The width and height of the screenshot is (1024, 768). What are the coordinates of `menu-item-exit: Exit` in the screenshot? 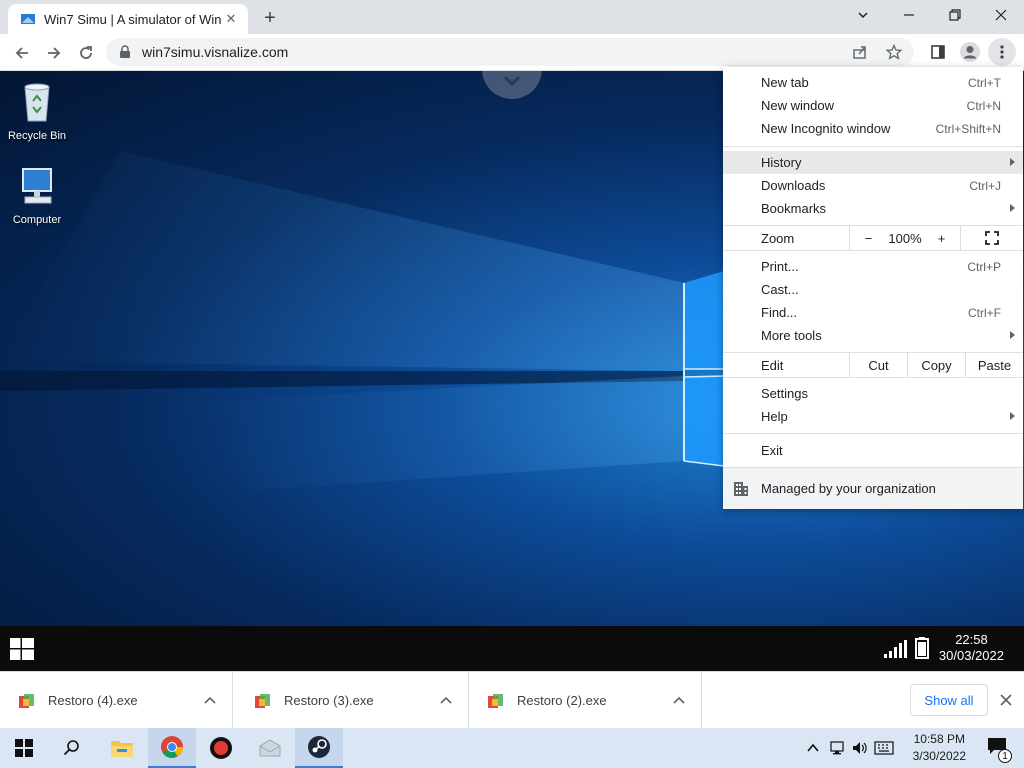 It's located at (873, 450).